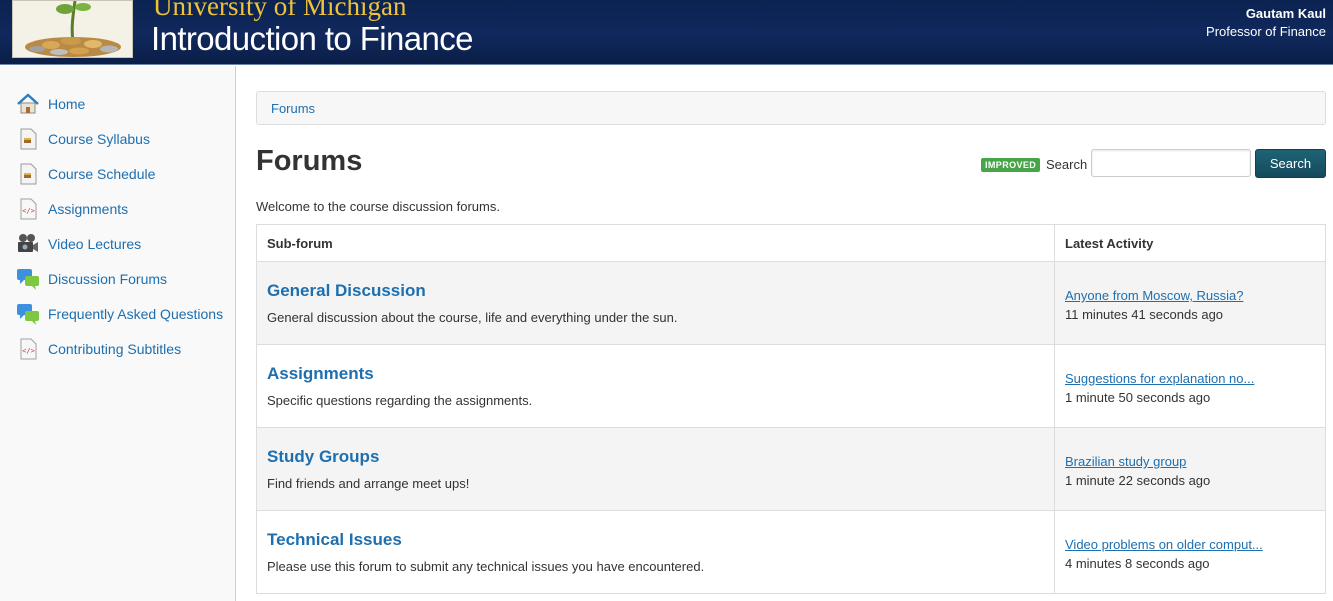  Describe the element at coordinates (1290, 163) in the screenshot. I see `search-button: Search` at that location.